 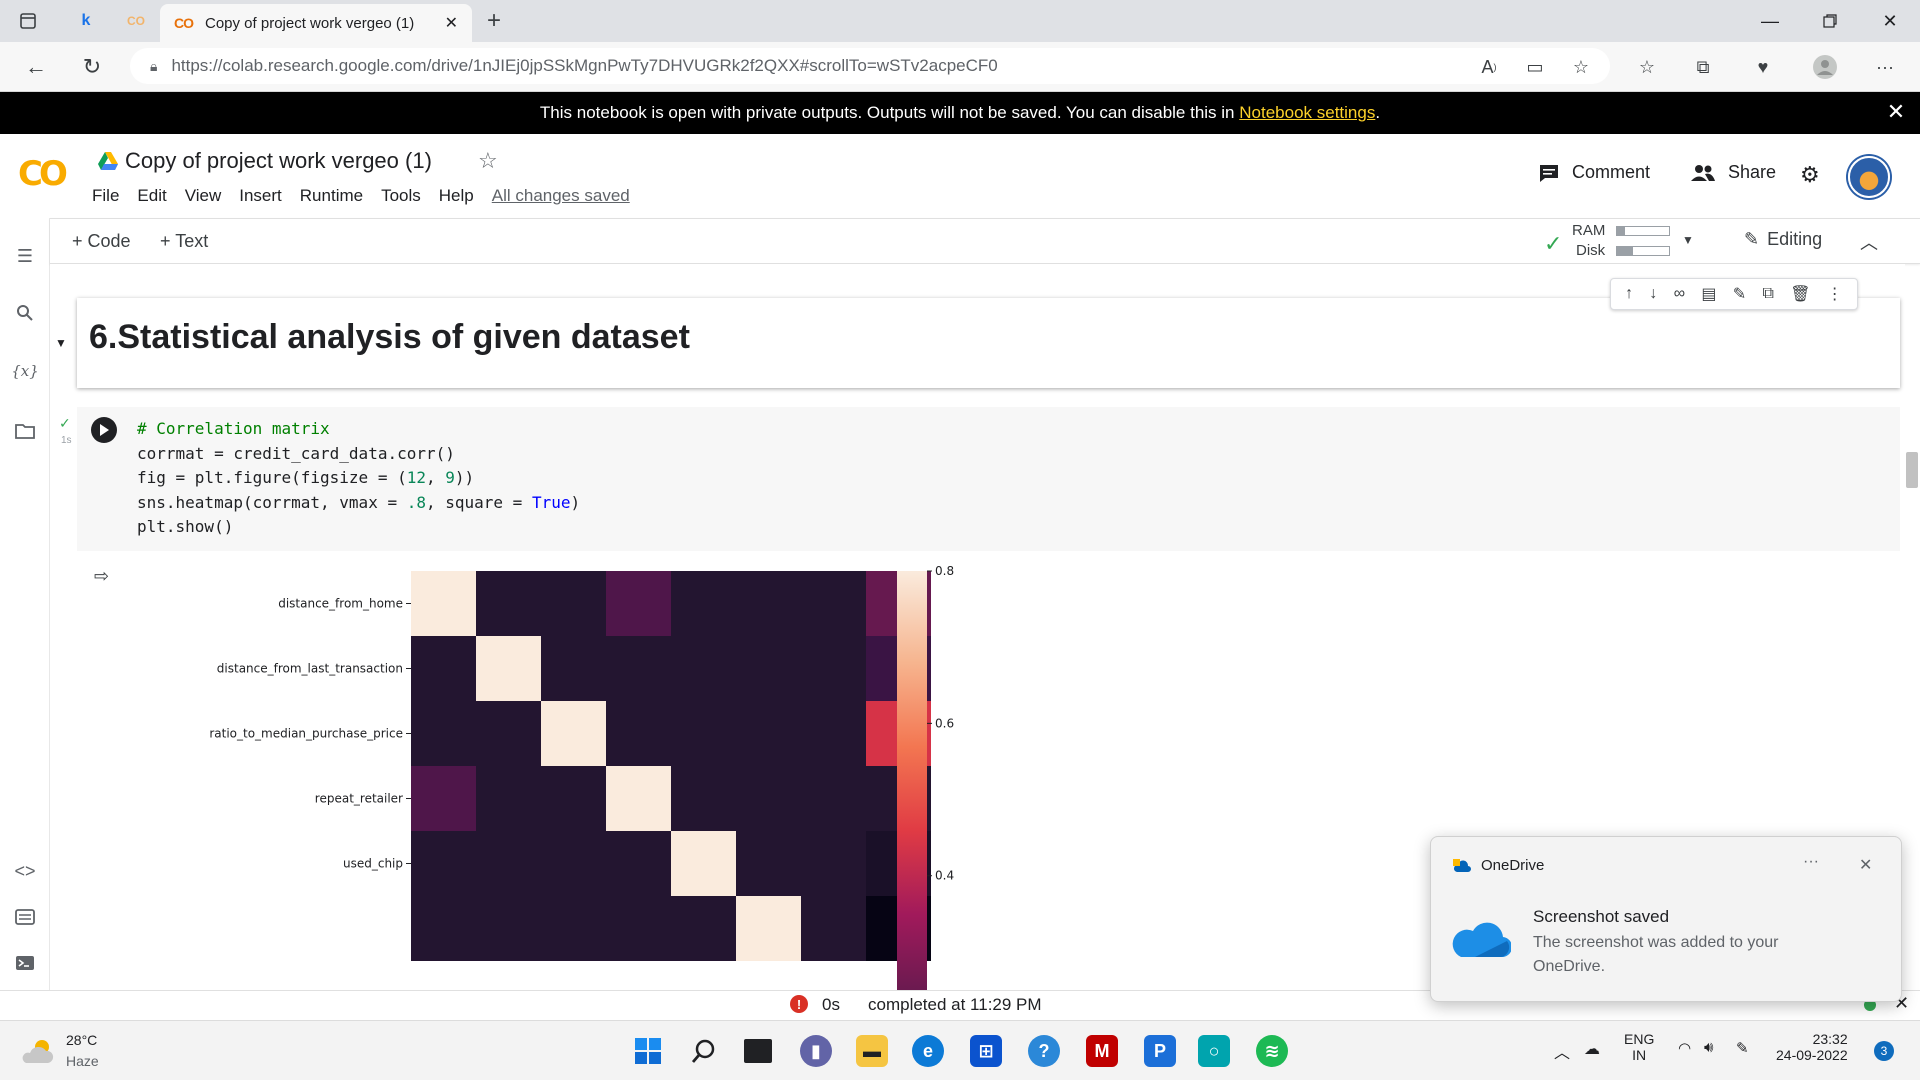 What do you see at coordinates (1214, 1051) in the screenshot?
I see `app-teal-icon: ○` at bounding box center [1214, 1051].